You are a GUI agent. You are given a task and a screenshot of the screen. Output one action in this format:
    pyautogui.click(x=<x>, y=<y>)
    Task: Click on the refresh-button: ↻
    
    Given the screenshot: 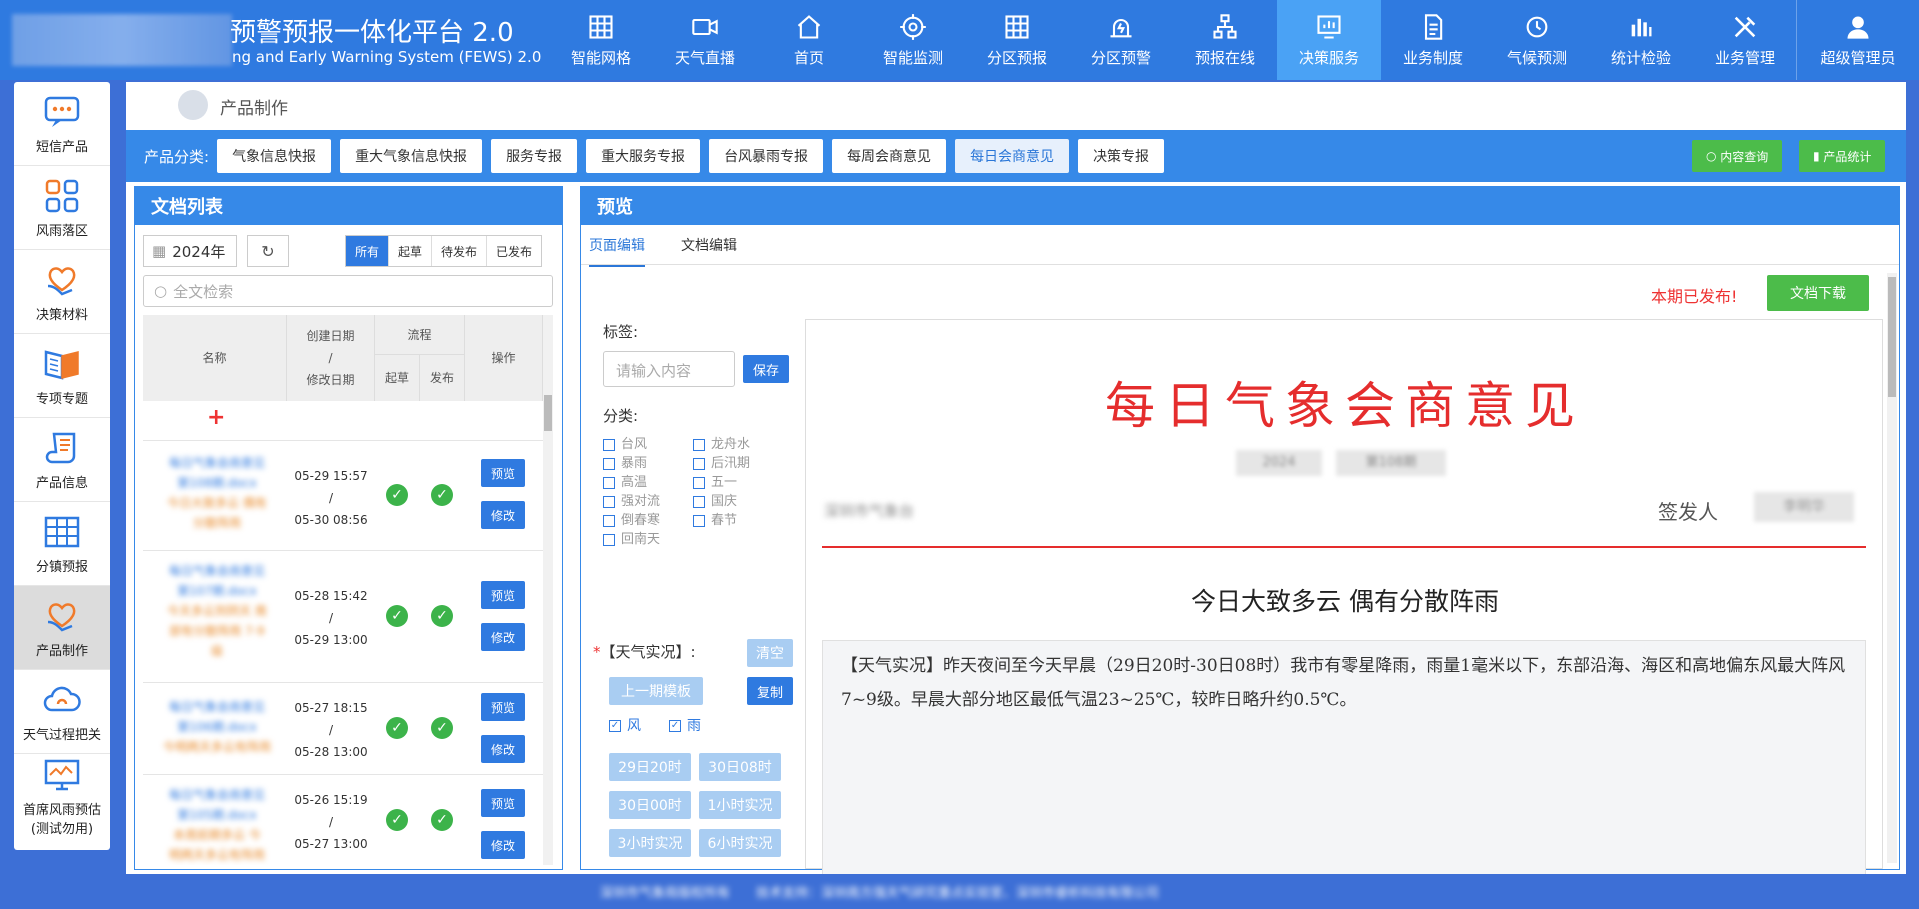 What is the action you would take?
    pyautogui.click(x=268, y=251)
    